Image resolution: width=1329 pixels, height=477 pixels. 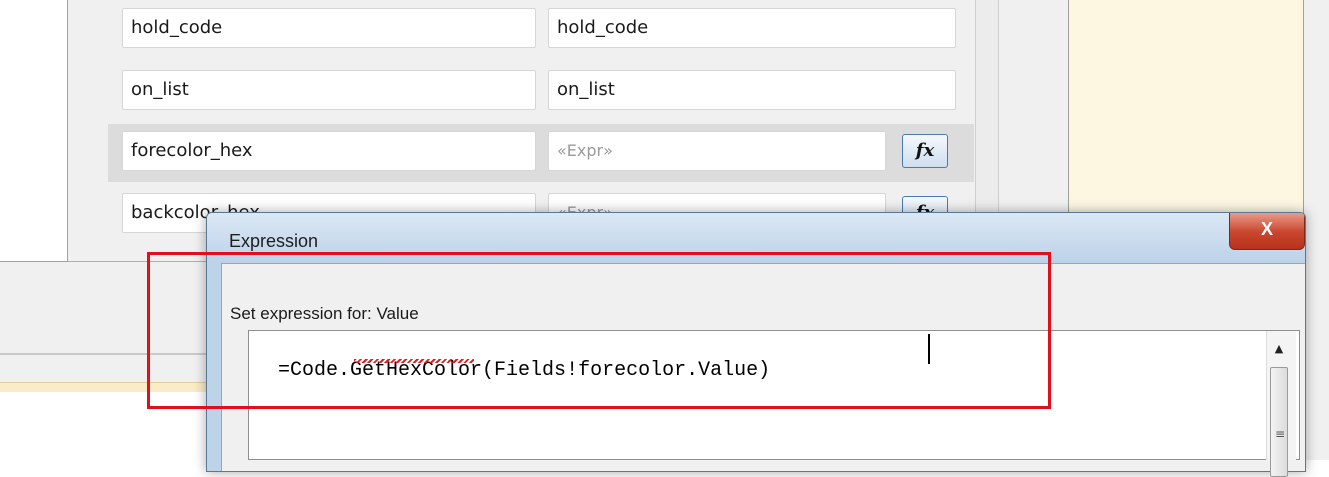 What do you see at coordinates (329, 28) in the screenshot?
I see `field-name-cell: hold_code` at bounding box center [329, 28].